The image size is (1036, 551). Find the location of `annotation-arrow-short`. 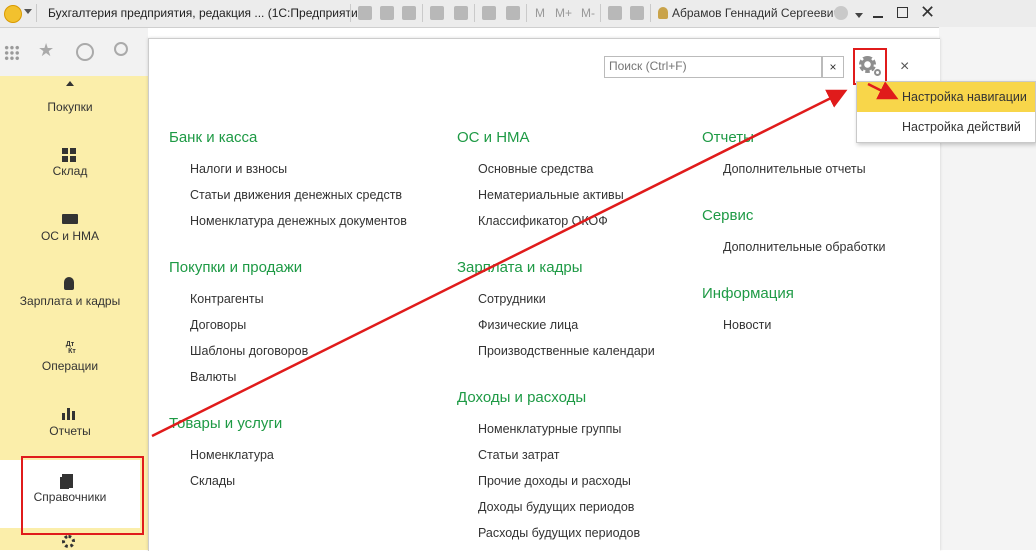

annotation-arrow-short is located at coordinates (883, 90).